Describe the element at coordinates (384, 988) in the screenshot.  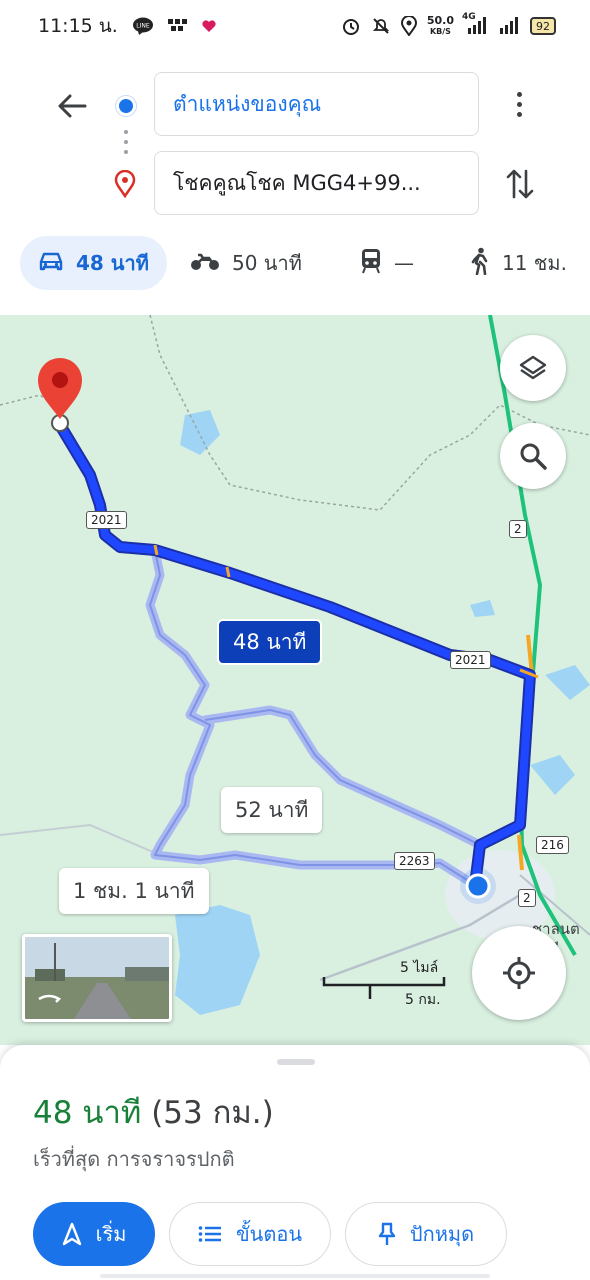
I see `scale-bar` at that location.